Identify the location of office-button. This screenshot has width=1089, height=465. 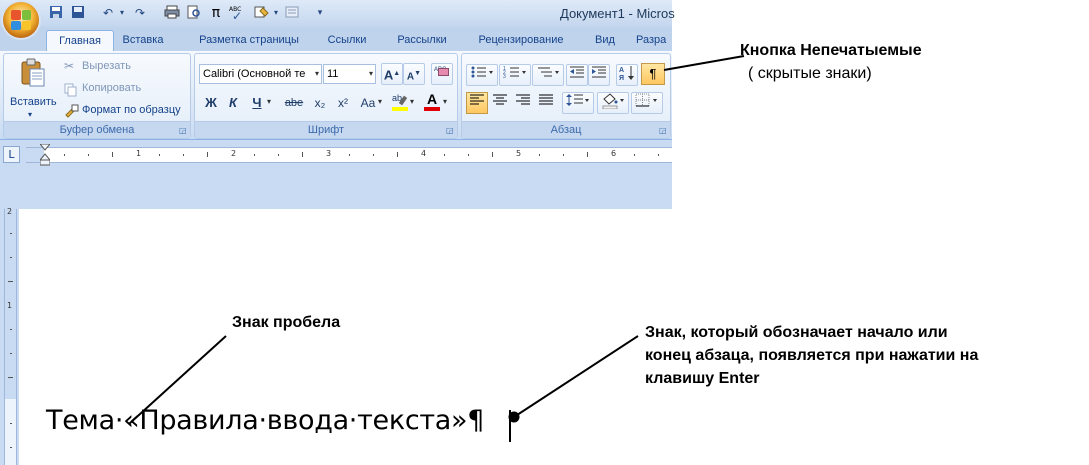
(21, 20).